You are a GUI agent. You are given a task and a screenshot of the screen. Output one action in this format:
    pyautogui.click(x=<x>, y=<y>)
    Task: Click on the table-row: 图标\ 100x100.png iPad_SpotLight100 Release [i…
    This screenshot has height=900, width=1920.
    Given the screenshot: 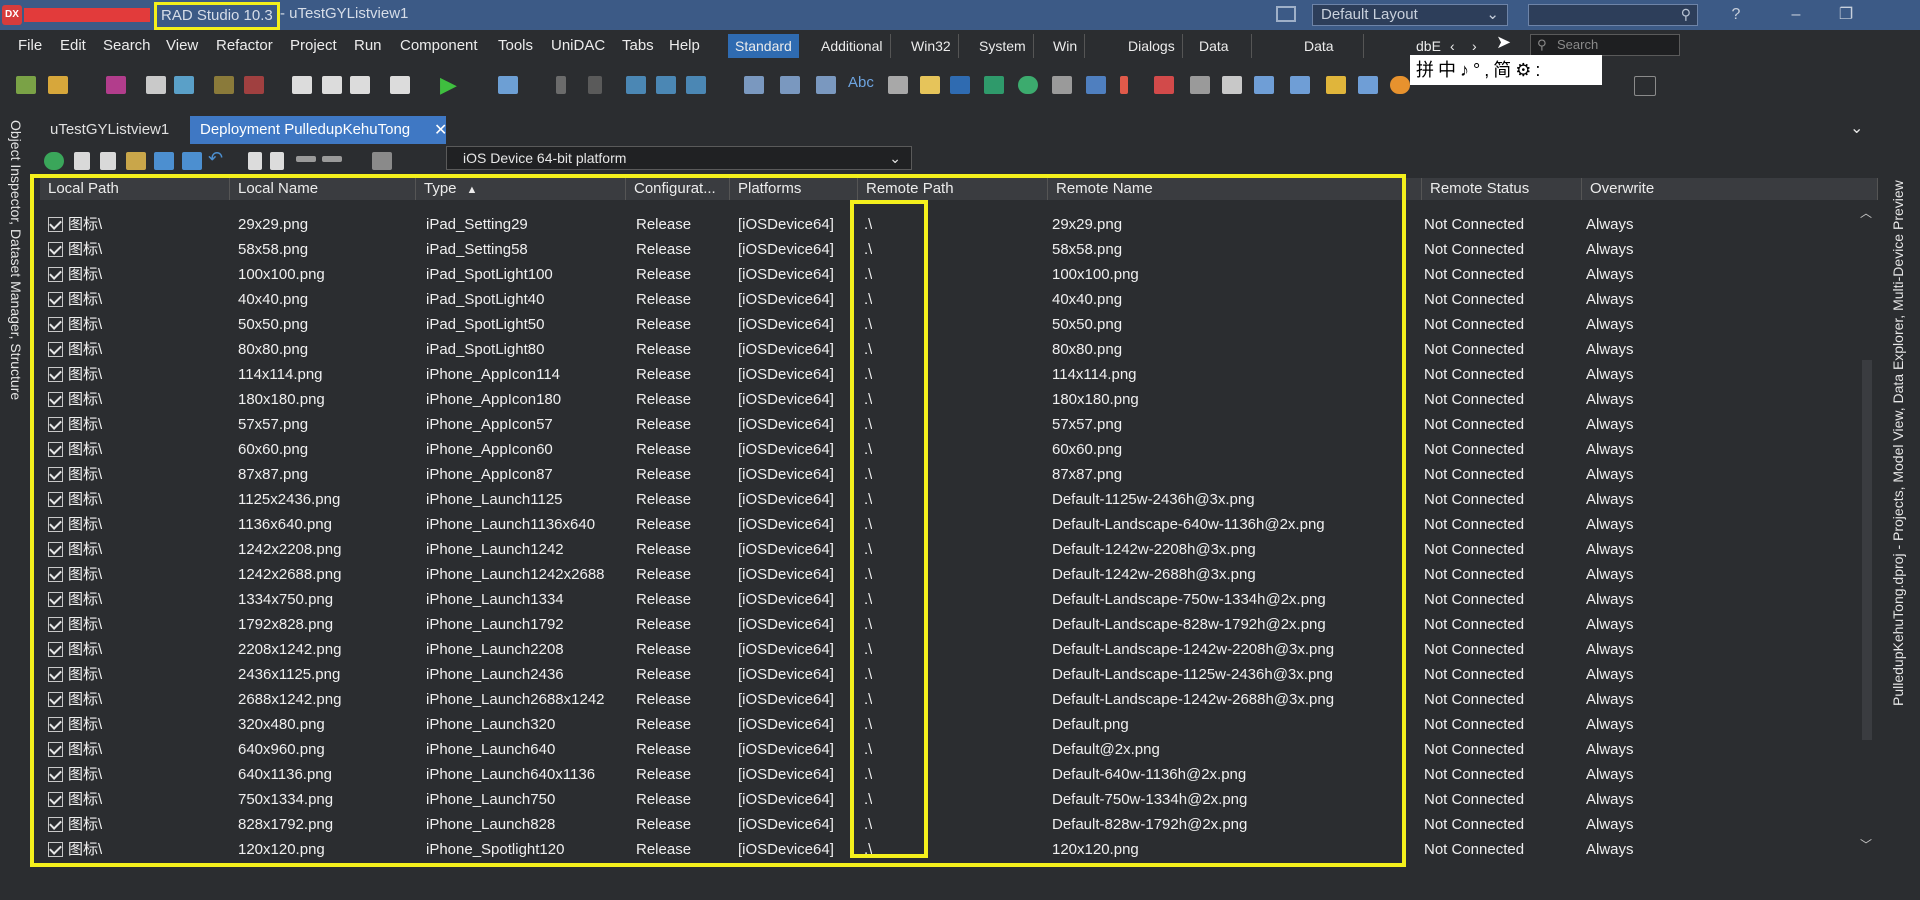 What is the action you would take?
    pyautogui.click(x=959, y=274)
    